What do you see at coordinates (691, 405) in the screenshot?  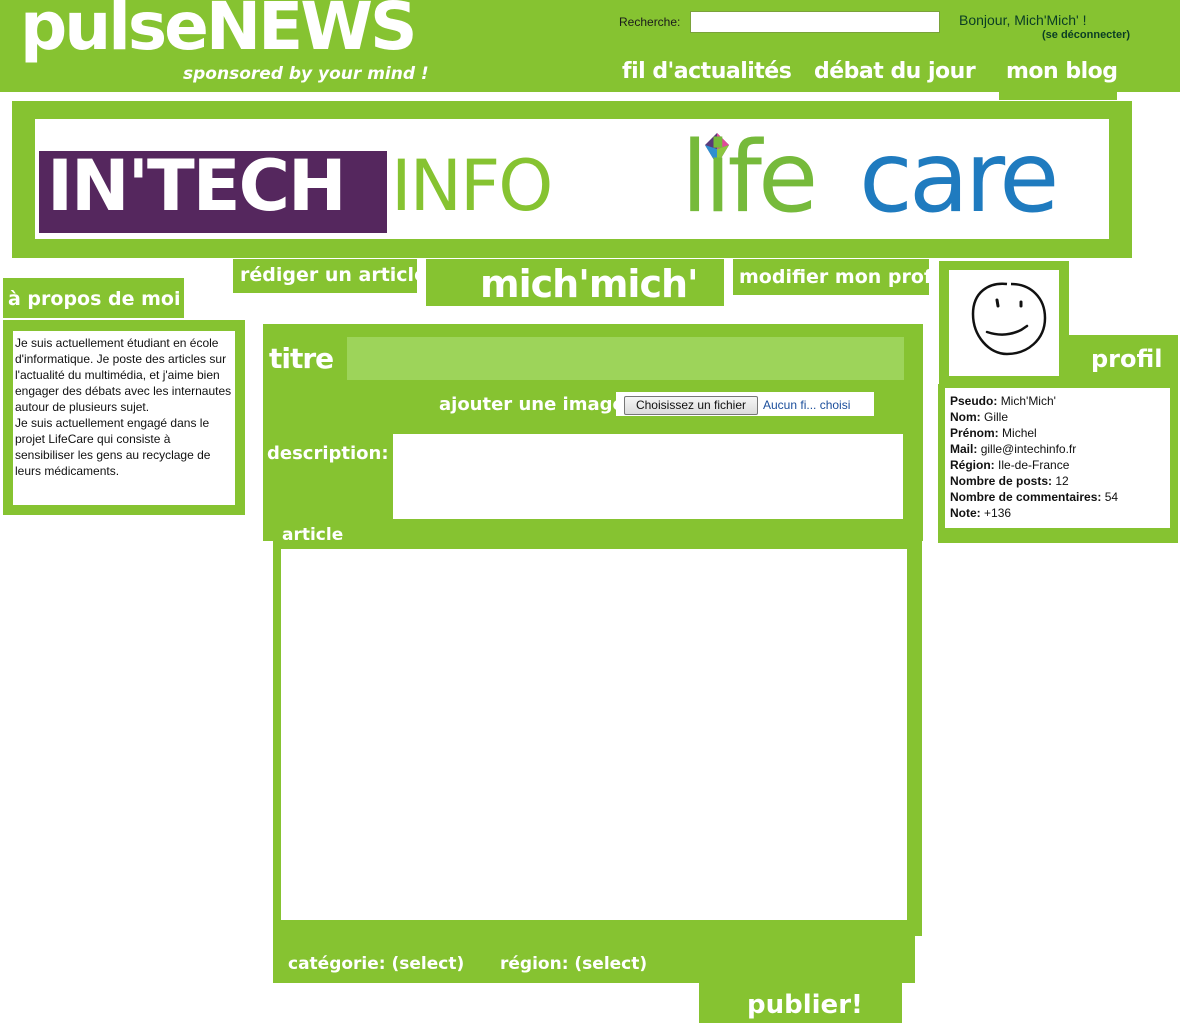 I see `choose-file-button: Choisissez un fichier` at bounding box center [691, 405].